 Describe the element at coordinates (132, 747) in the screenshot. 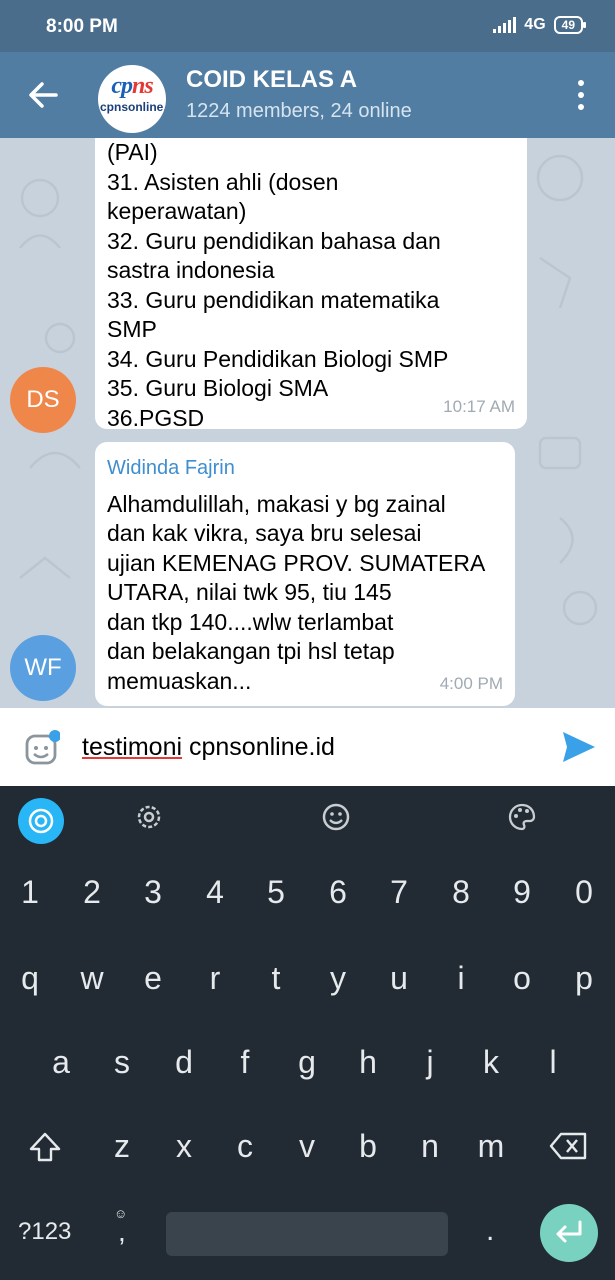

I see `input-word-misspelled: testimoni` at that location.